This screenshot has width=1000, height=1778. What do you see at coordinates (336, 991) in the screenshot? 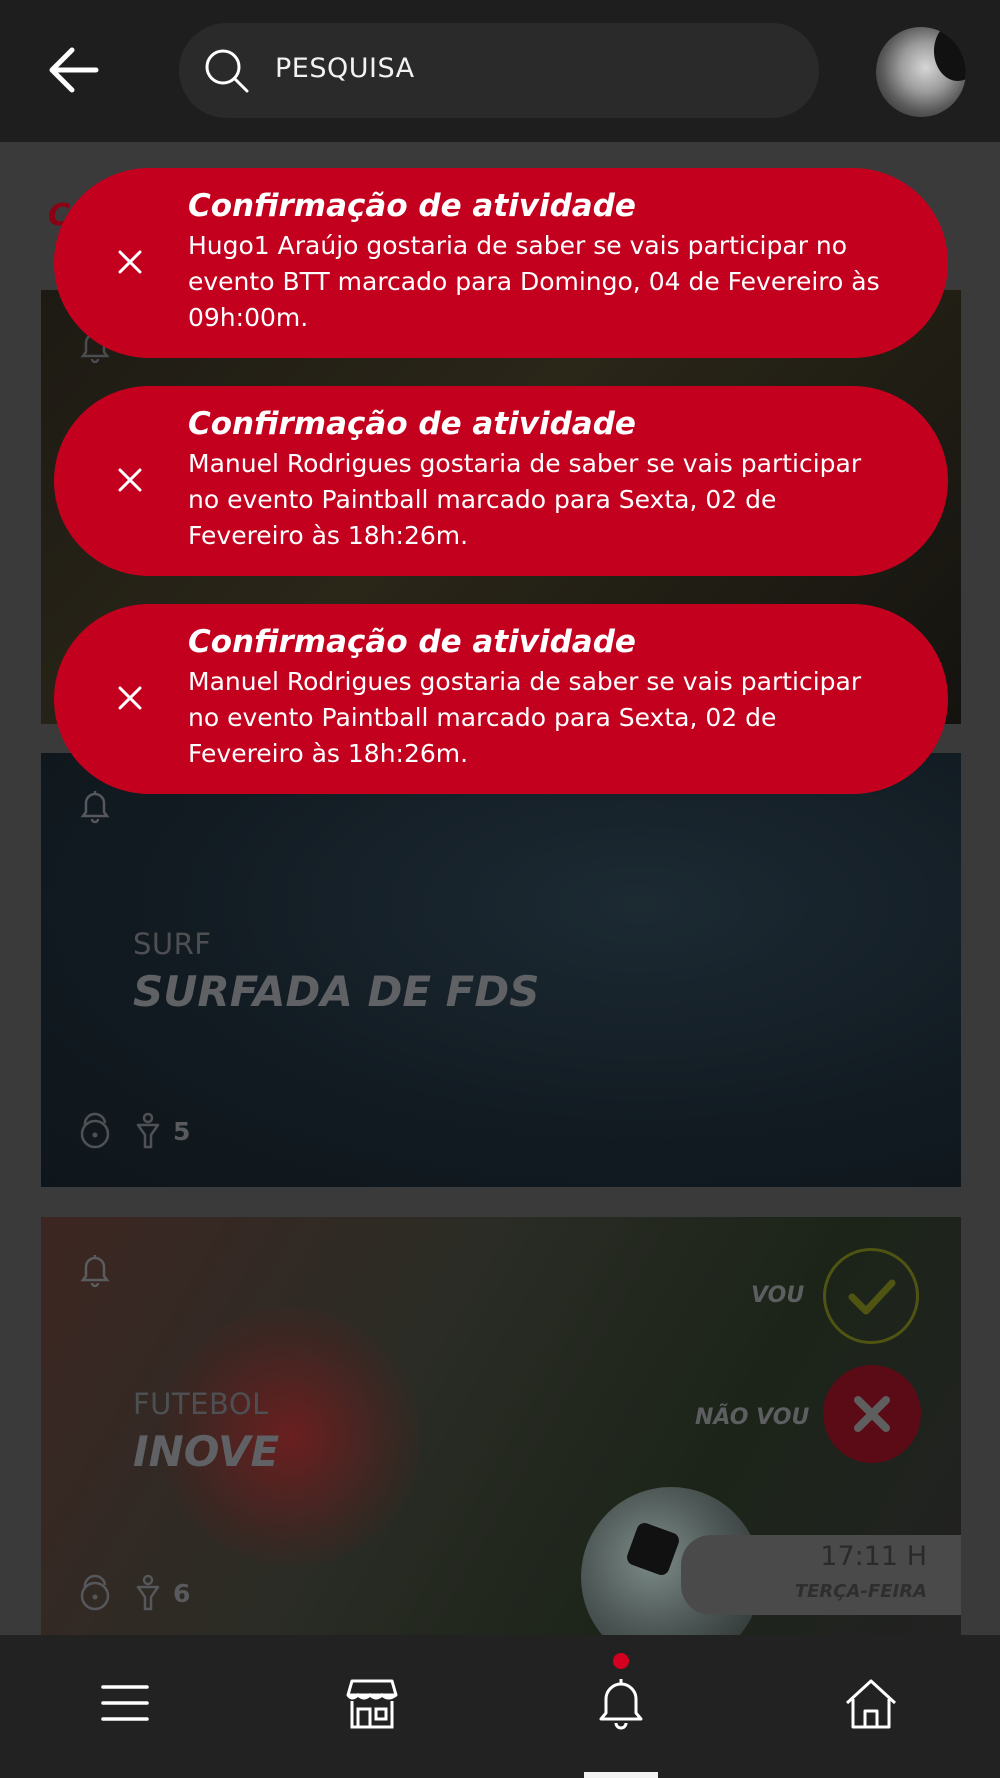
I see `activity-title: SURFADA DE FDS` at bounding box center [336, 991].